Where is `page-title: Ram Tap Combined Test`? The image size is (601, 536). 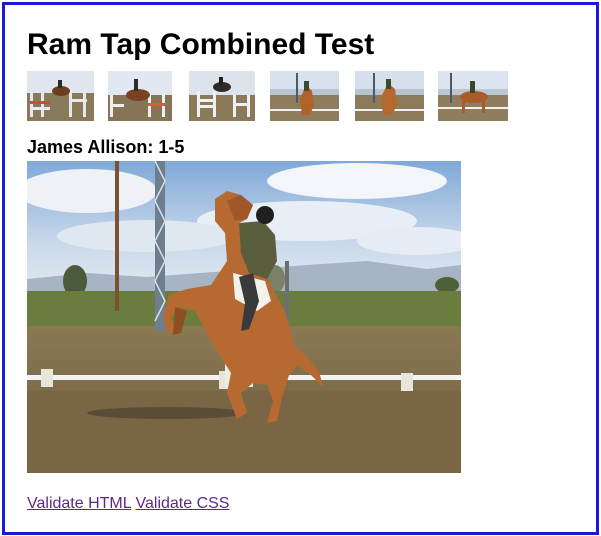 page-title: Ram Tap Combined Test is located at coordinates (201, 44).